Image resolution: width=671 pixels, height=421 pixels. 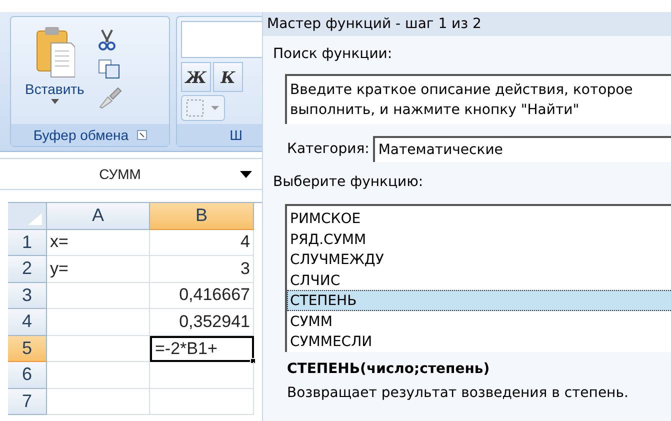 What do you see at coordinates (479, 238) in the screenshot?
I see `function-item: РЯД.СУММ` at bounding box center [479, 238].